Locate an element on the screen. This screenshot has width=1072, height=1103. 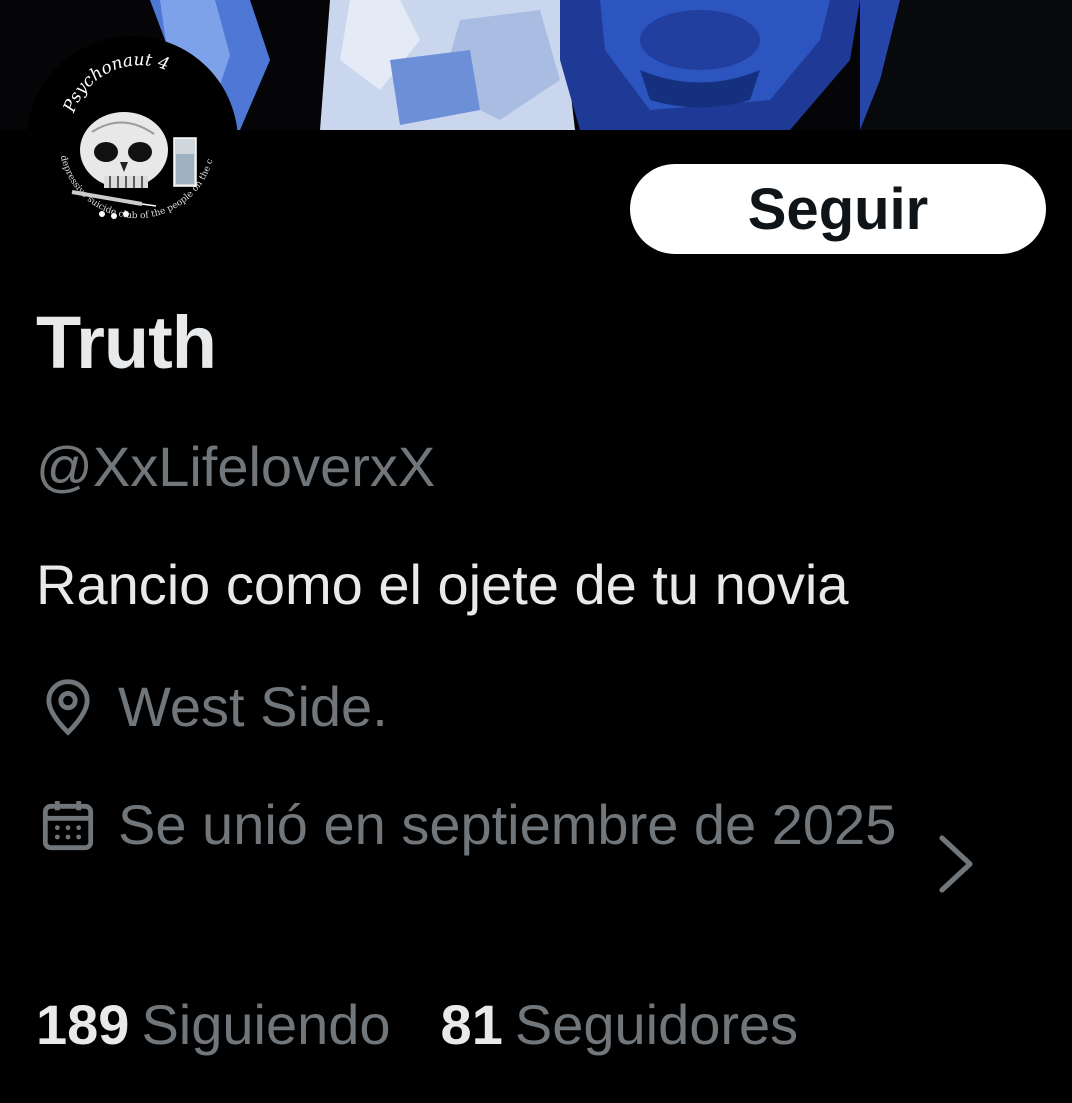
profile-joined-row: Se unió en septiembre de 2025 is located at coordinates (536, 838).